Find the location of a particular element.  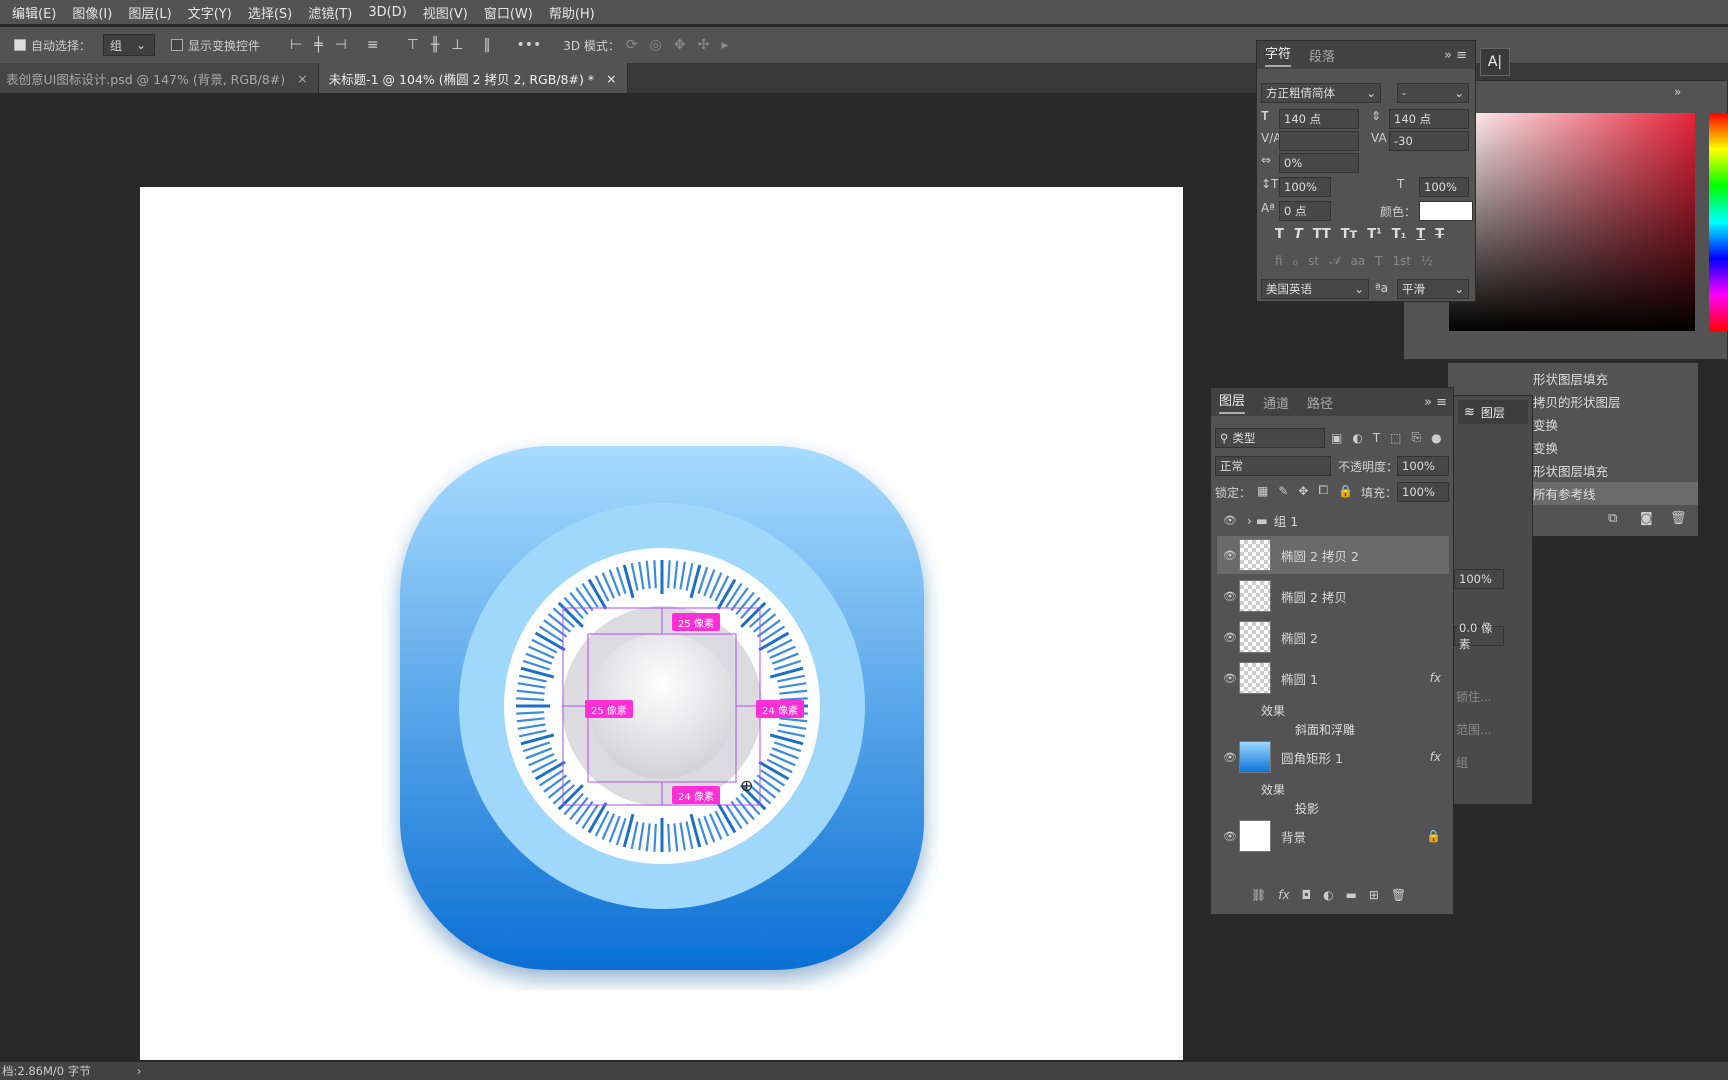

menu-window: 窗口(W) is located at coordinates (508, 12).